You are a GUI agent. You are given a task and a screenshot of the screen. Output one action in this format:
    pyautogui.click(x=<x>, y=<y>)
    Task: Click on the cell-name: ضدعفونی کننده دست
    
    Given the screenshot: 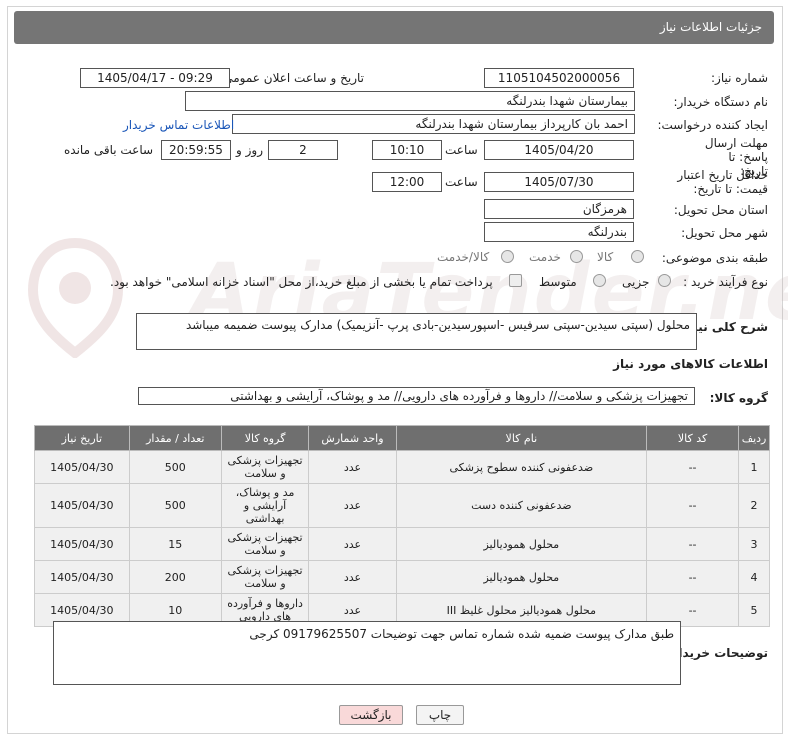 What is the action you would take?
    pyautogui.click(x=521, y=505)
    